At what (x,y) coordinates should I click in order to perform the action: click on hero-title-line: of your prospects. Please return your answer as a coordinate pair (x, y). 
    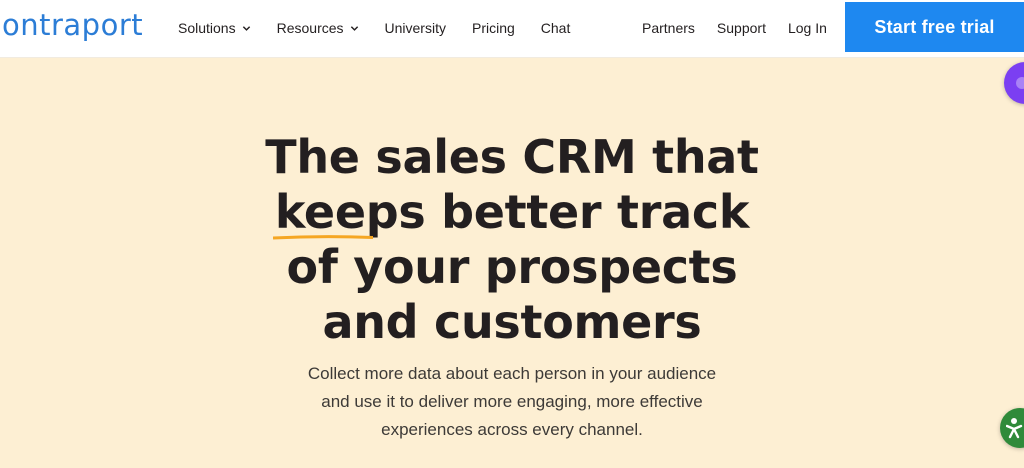
    Looking at the image, I should click on (512, 267).